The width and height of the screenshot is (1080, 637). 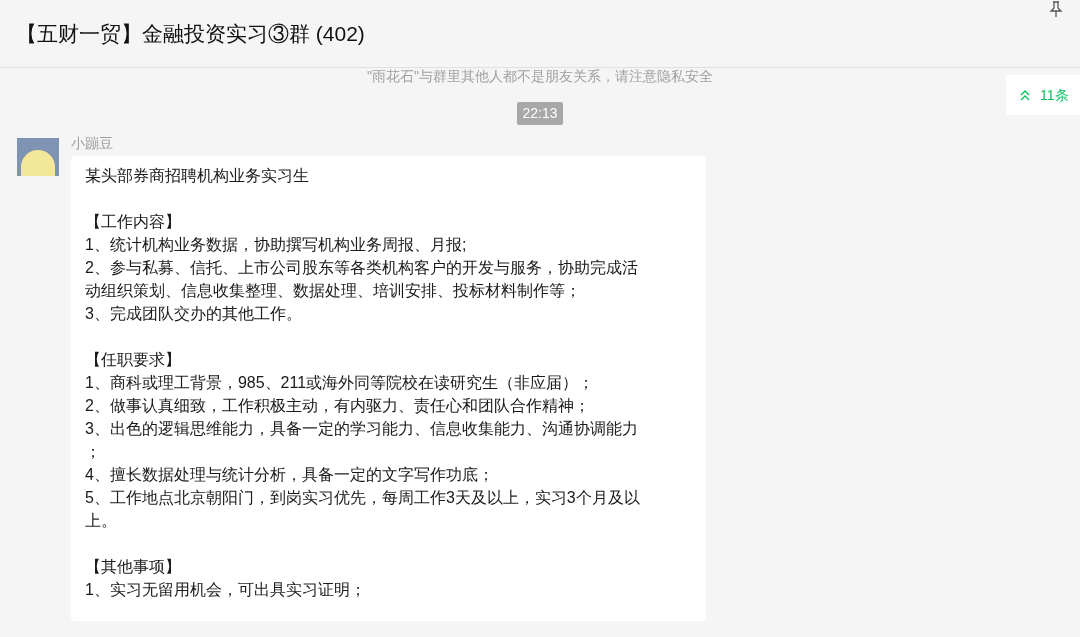 I want to click on message-line: 1、统计机构业务数据，协助撰写机构业务周报、月报;, so click(x=276, y=245).